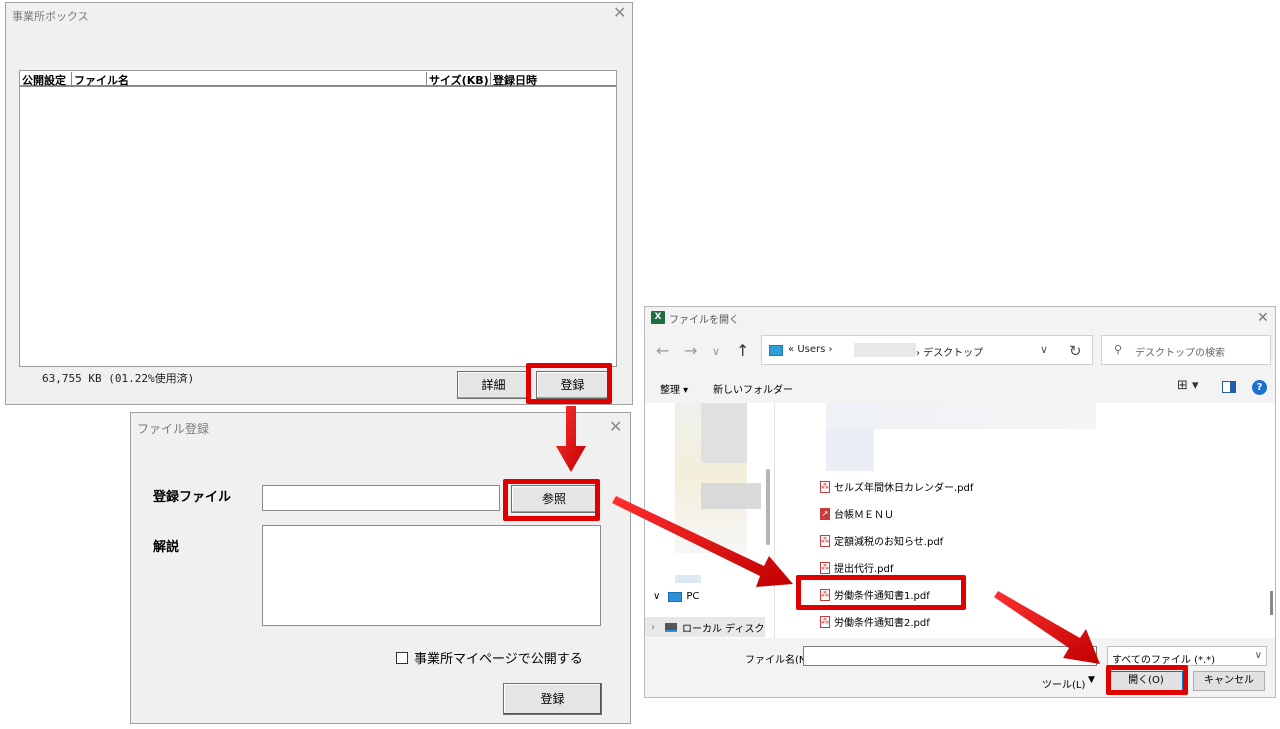 This screenshot has width=1280, height=729. I want to click on arrow-browse-to-file, so click(702, 541).